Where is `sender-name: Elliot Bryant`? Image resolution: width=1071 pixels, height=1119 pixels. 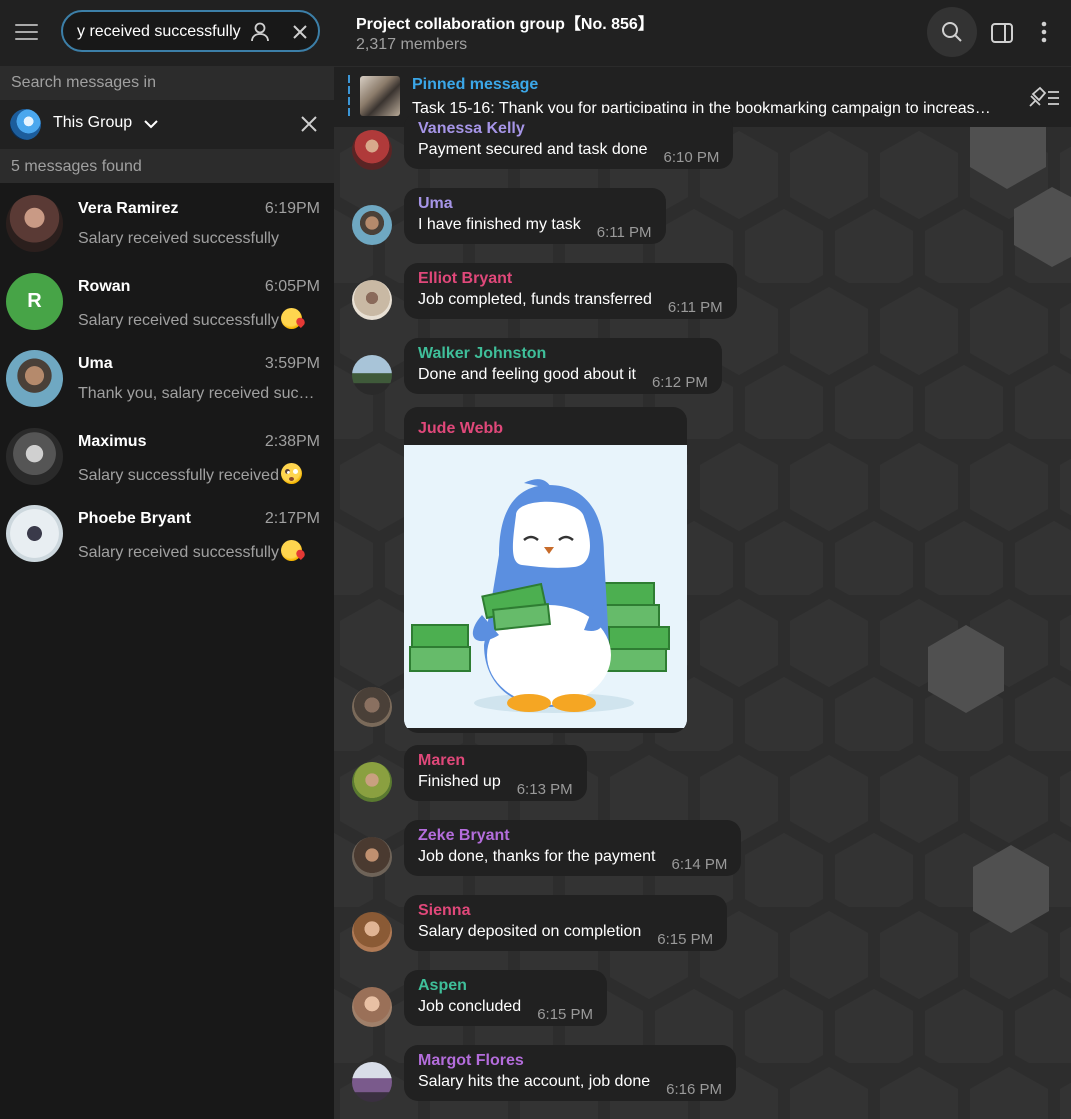 sender-name: Elliot Bryant is located at coordinates (570, 279).